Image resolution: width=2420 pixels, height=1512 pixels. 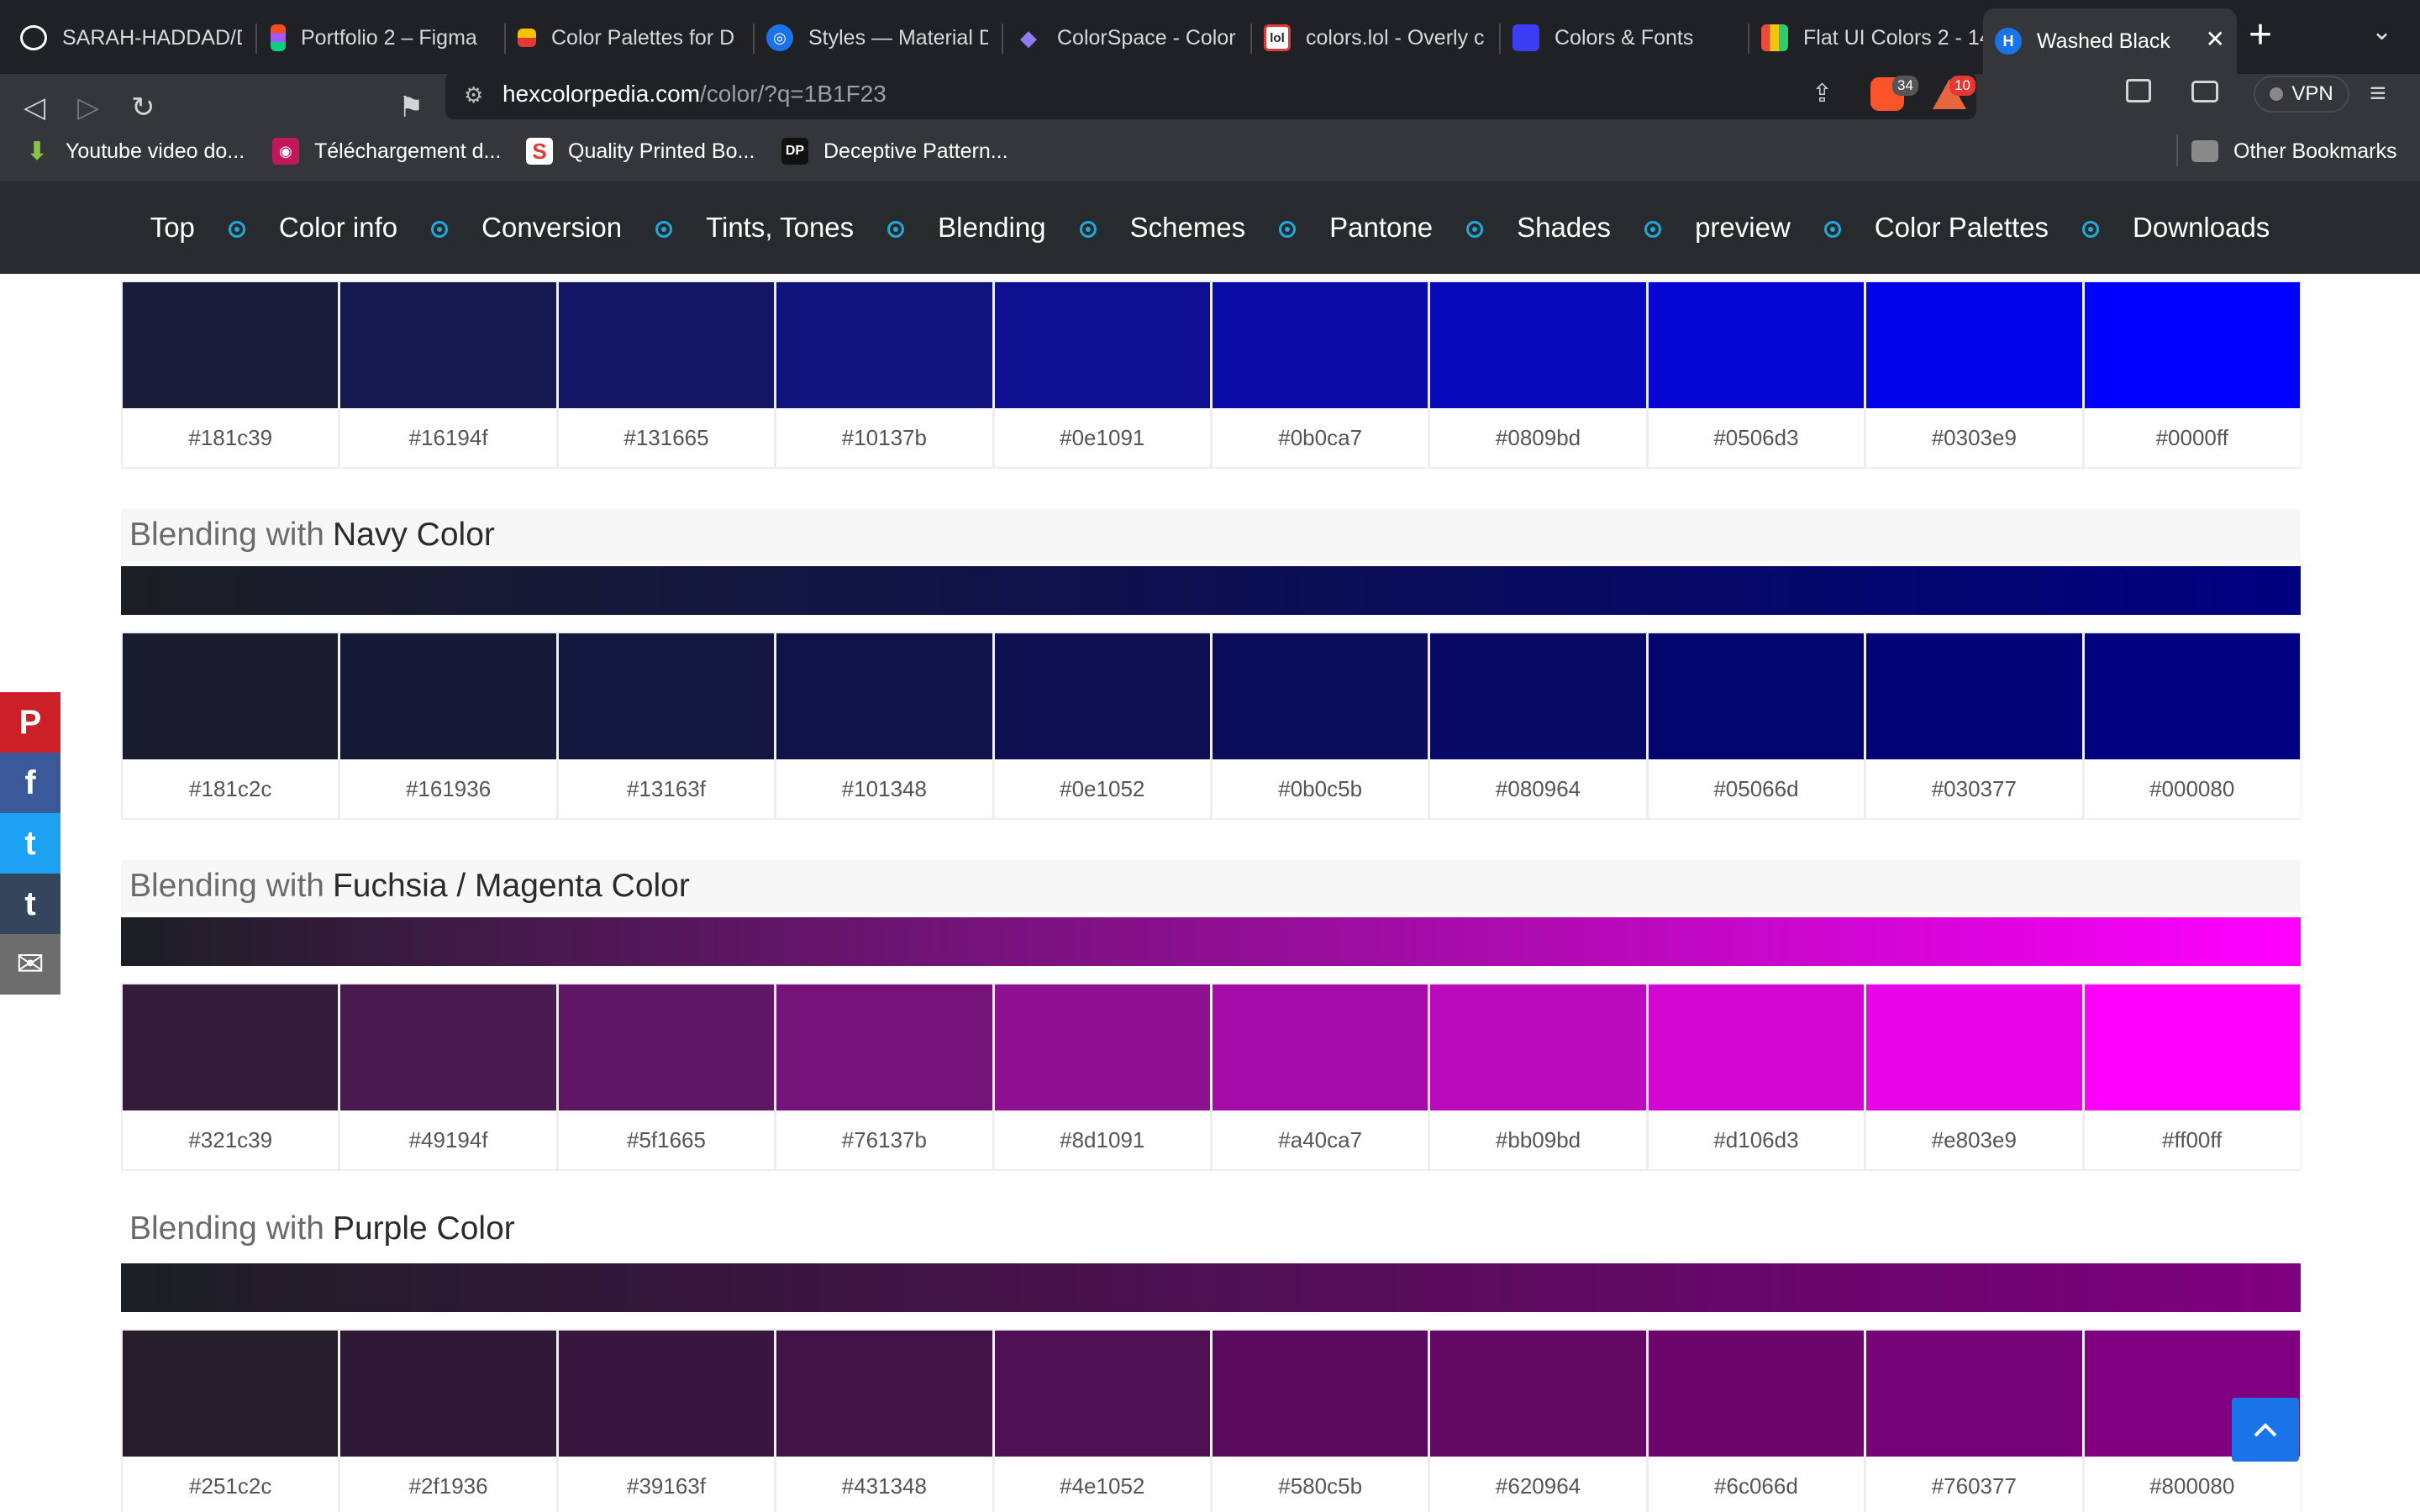 What do you see at coordinates (2110, 41) in the screenshot?
I see `browser-tab-active: H Washed Black ✕` at bounding box center [2110, 41].